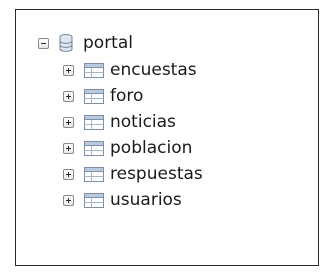 This screenshot has width=333, height=274. I want to click on tree-node-label: respuestas, so click(156, 174).